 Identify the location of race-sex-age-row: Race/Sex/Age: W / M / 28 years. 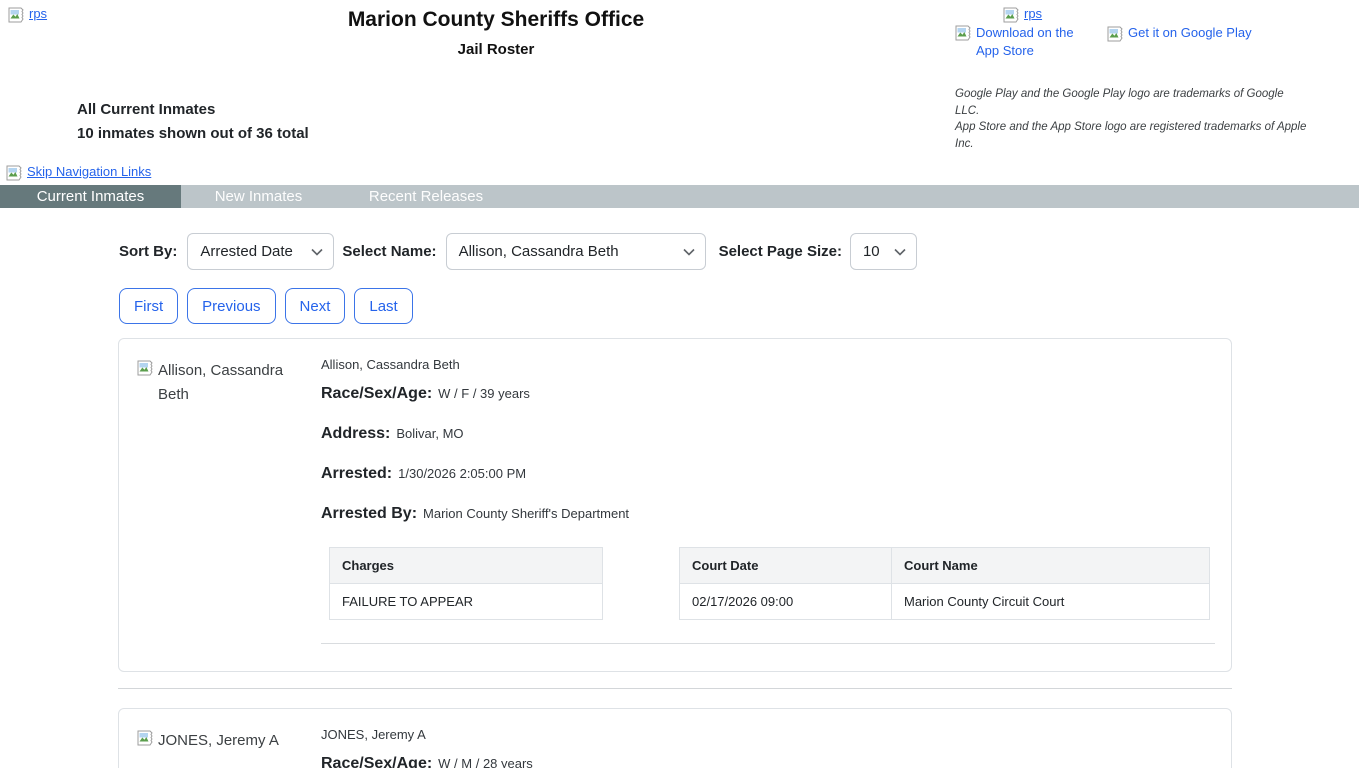
(768, 761).